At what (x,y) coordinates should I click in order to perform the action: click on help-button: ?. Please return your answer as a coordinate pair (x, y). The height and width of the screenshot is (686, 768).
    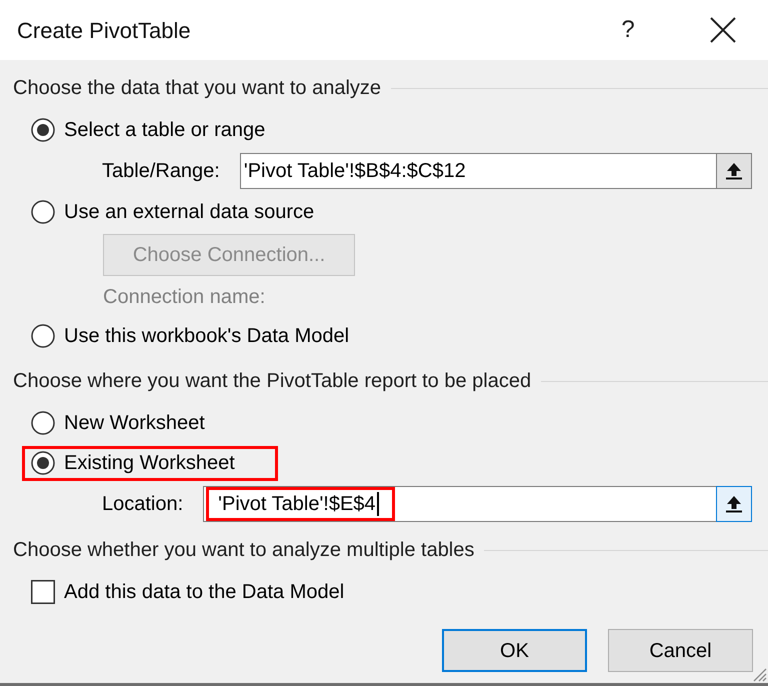
    Looking at the image, I should click on (628, 30).